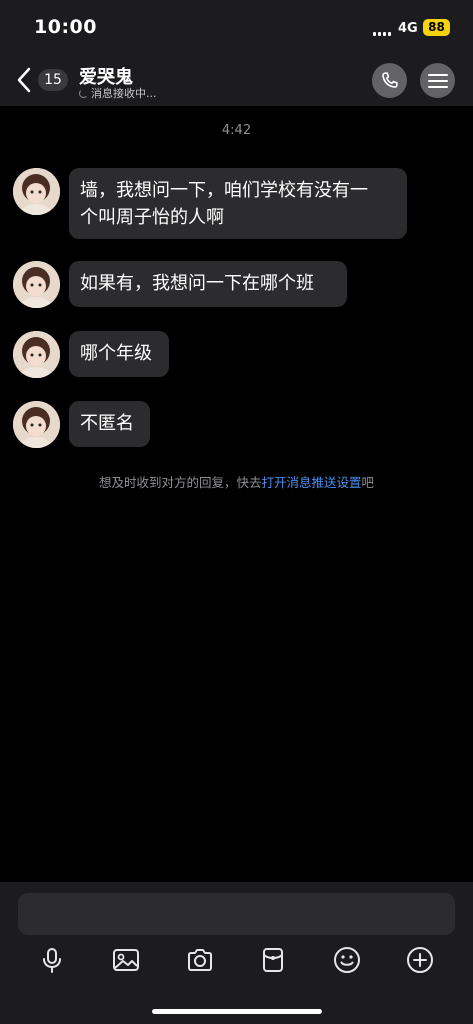 This screenshot has width=473, height=1024. Describe the element at coordinates (408, 28) in the screenshot. I see `network-type: 4G` at that location.